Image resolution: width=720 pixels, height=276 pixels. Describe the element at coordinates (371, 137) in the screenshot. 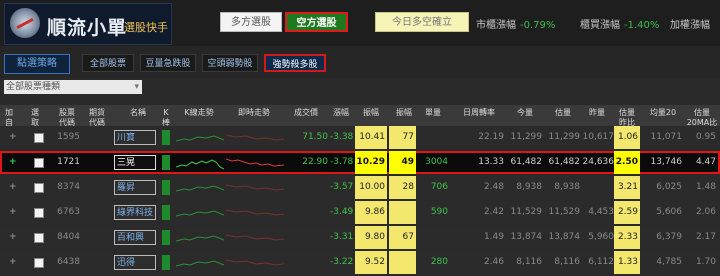

I see `amplitude-cell: 10.41` at that location.